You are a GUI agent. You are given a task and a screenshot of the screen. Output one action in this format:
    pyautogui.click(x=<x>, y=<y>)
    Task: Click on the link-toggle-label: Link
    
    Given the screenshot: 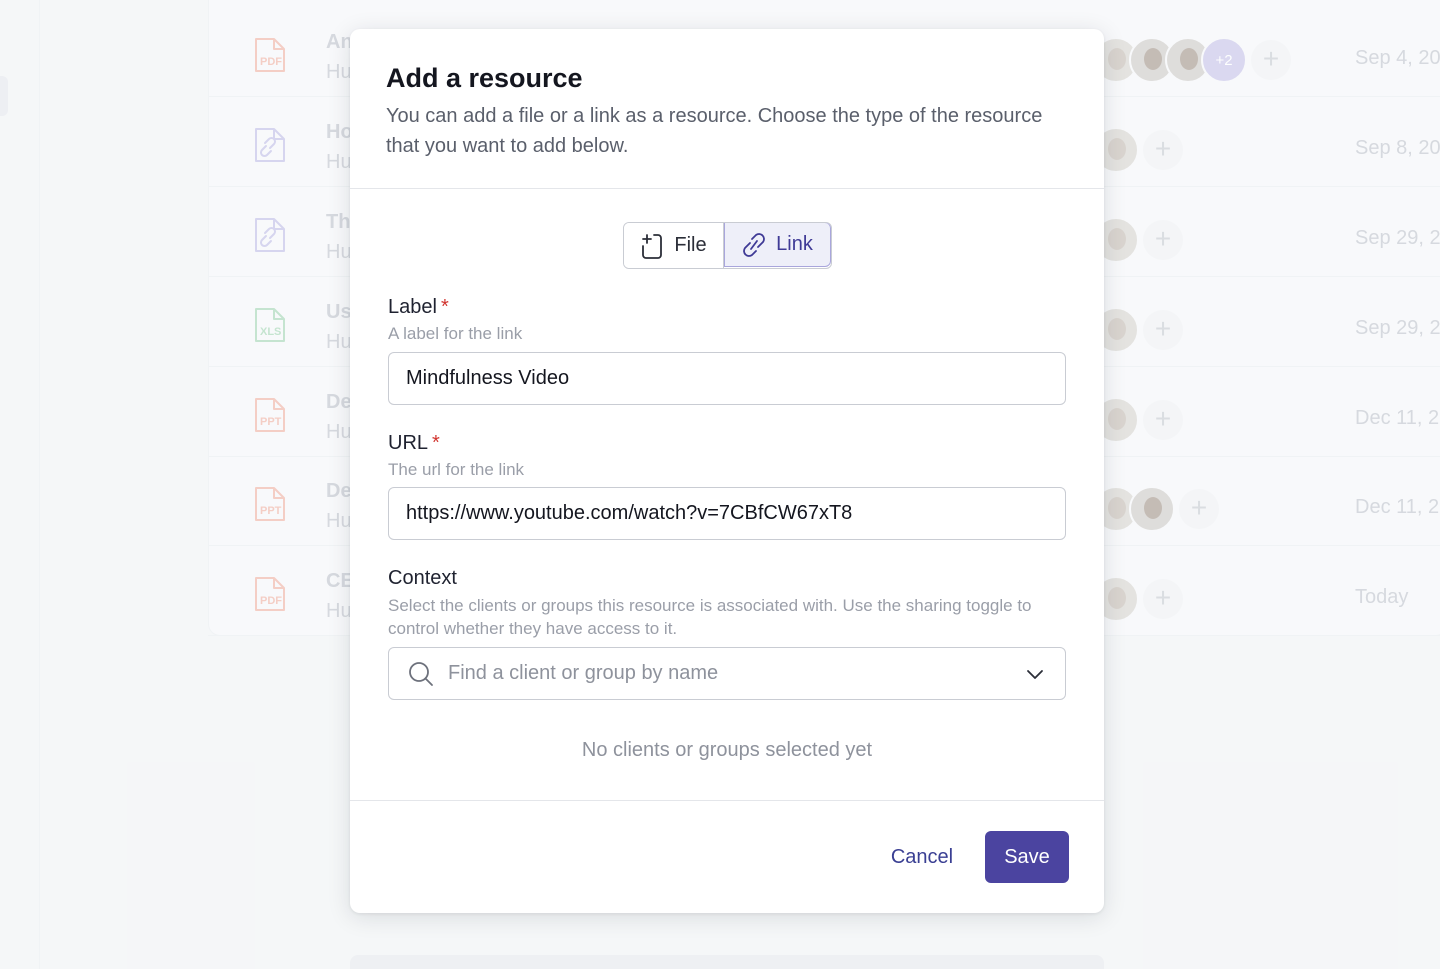 What is the action you would take?
    pyautogui.click(x=794, y=244)
    